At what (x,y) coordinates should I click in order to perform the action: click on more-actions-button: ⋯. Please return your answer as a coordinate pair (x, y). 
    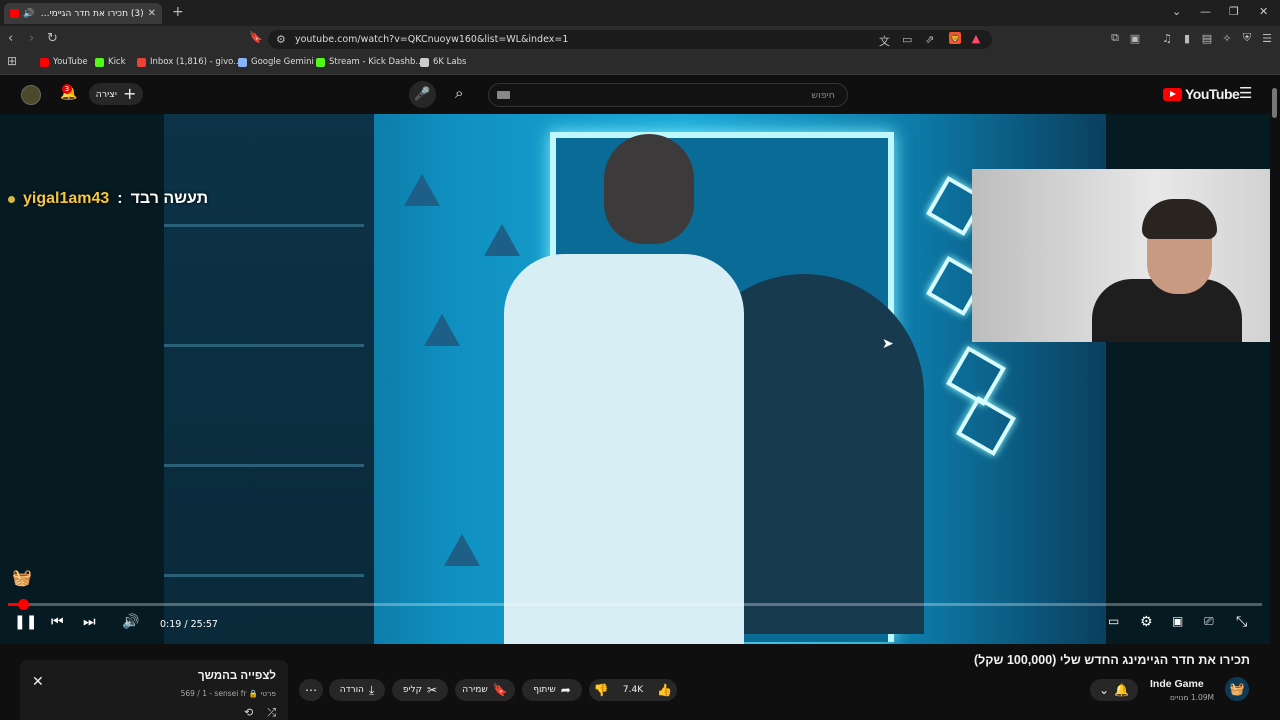
    Looking at the image, I should click on (311, 690).